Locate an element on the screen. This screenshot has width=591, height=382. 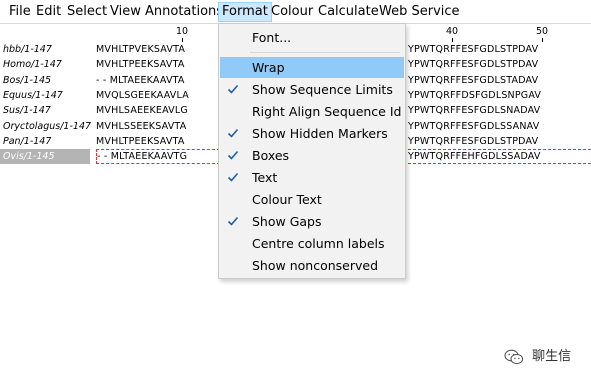
menu-colour: Colour is located at coordinates (292, 12).